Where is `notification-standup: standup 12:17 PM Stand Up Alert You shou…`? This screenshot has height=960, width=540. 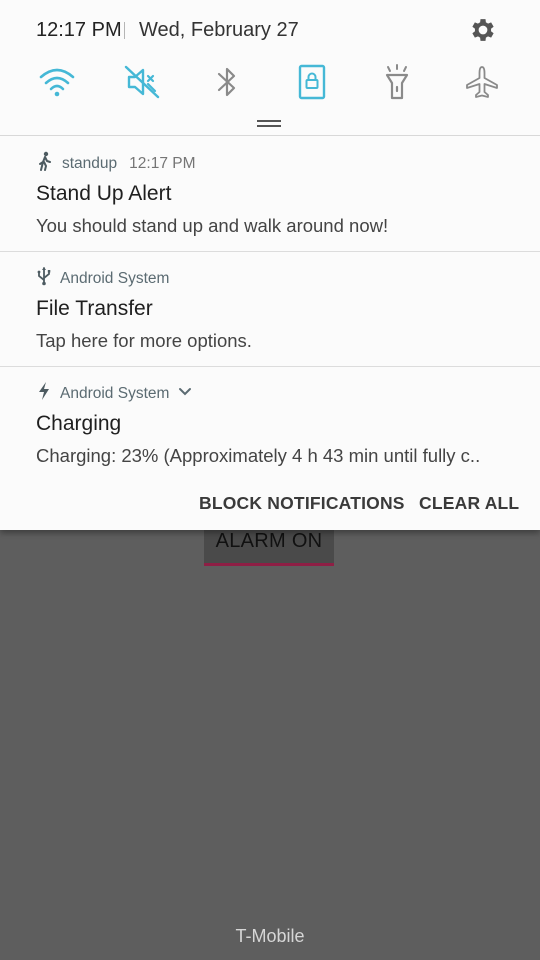
notification-standup: standup 12:17 PM Stand Up Alert You shou… is located at coordinates (270, 194).